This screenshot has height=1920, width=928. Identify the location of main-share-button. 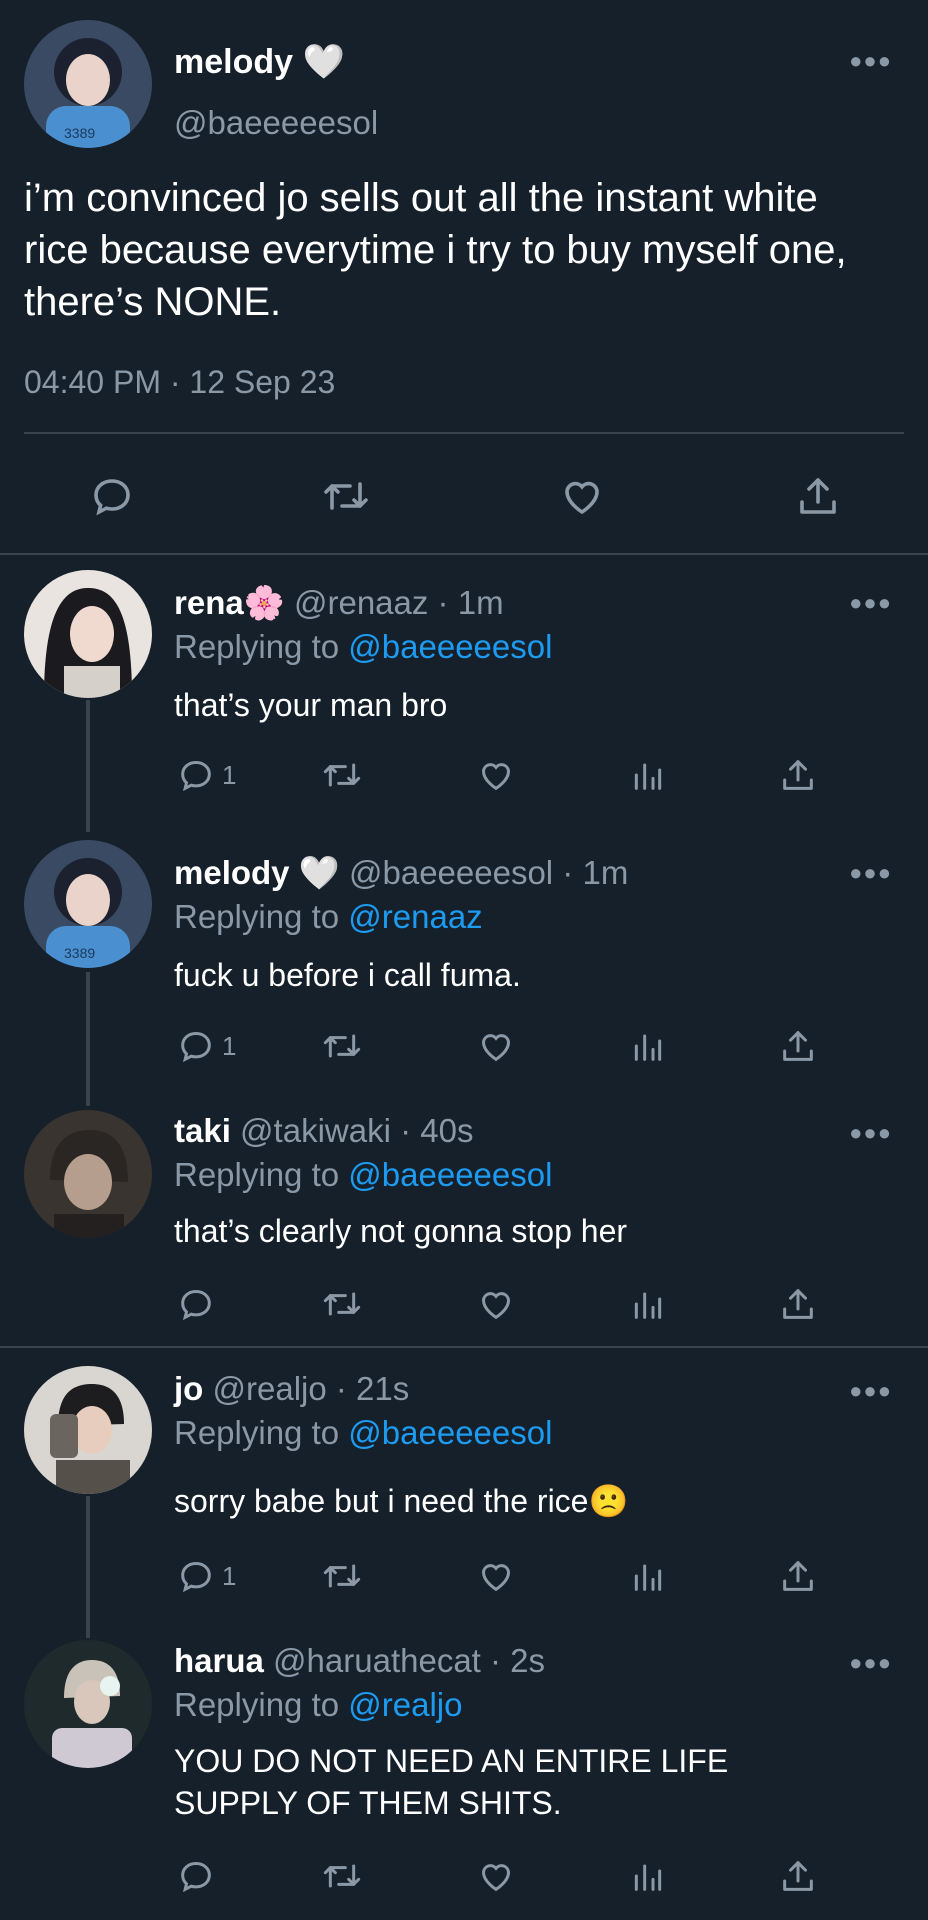
(818, 496).